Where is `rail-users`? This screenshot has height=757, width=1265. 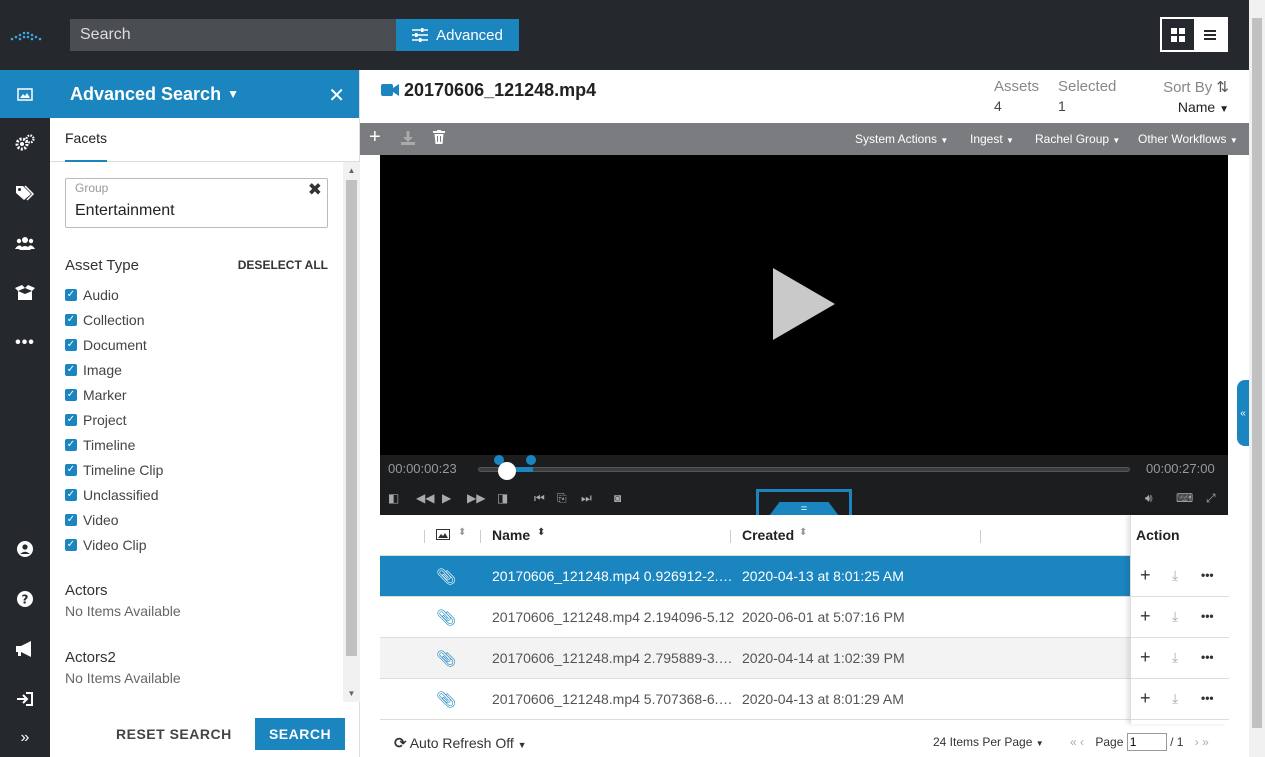 rail-users is located at coordinates (25, 243).